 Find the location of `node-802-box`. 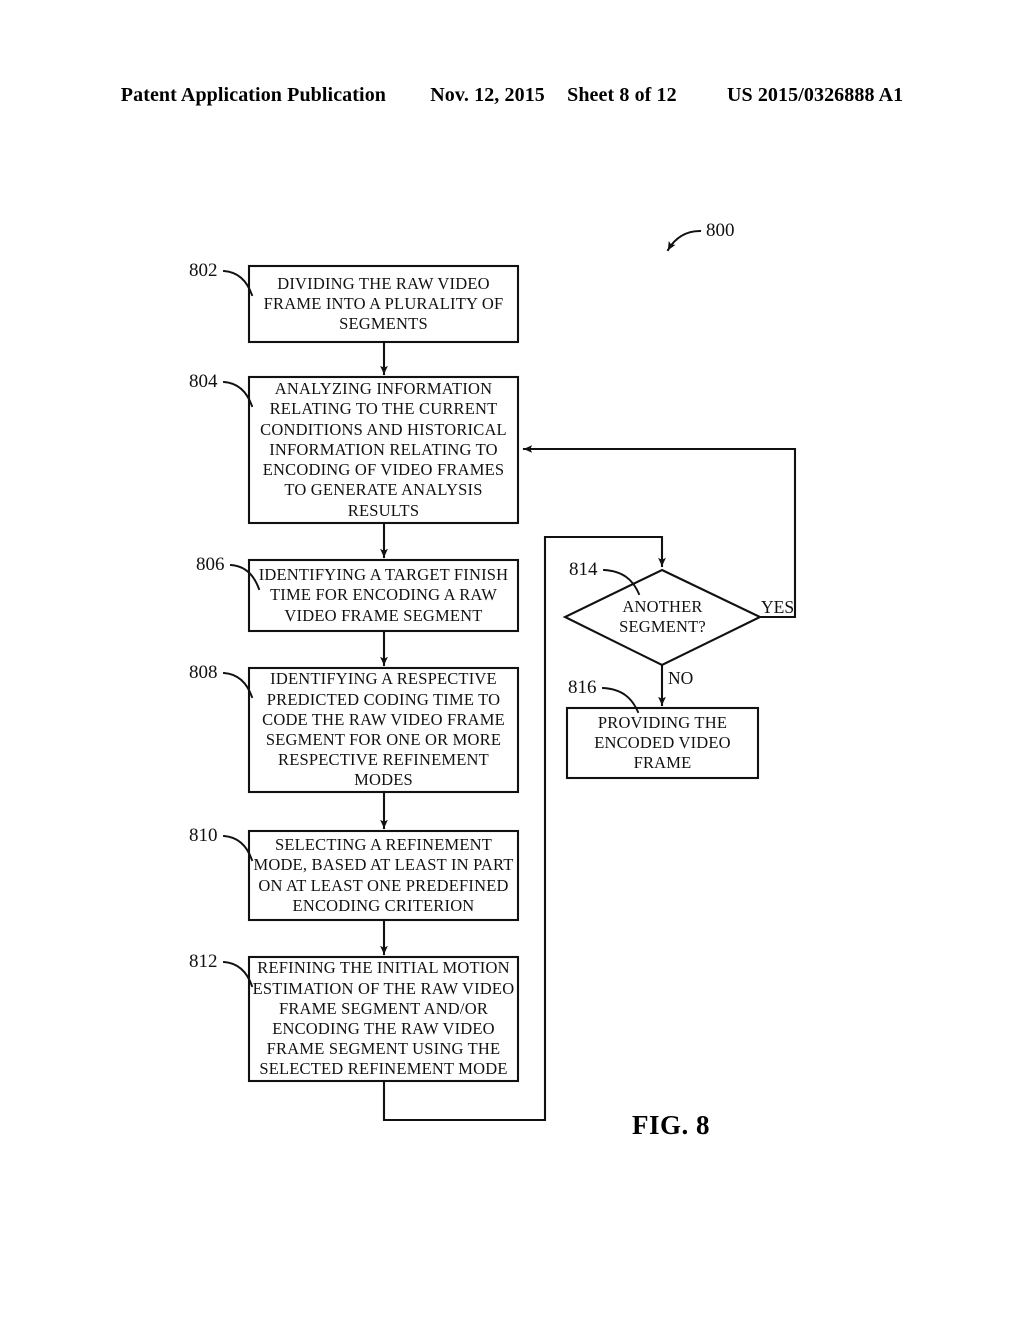

node-802-box is located at coordinates (383, 304).